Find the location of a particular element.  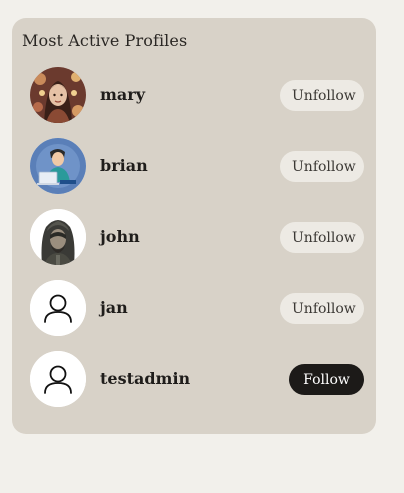

panel-title: Most Active Profiles is located at coordinates (105, 40).